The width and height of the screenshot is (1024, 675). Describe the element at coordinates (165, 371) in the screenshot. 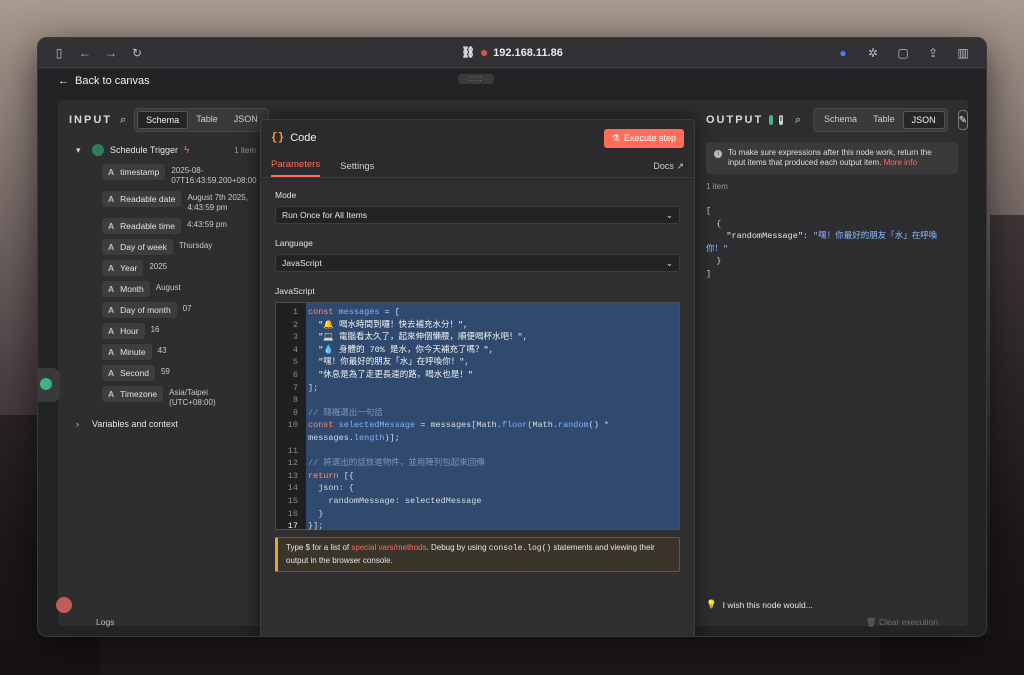

I see `field-value: 59` at that location.